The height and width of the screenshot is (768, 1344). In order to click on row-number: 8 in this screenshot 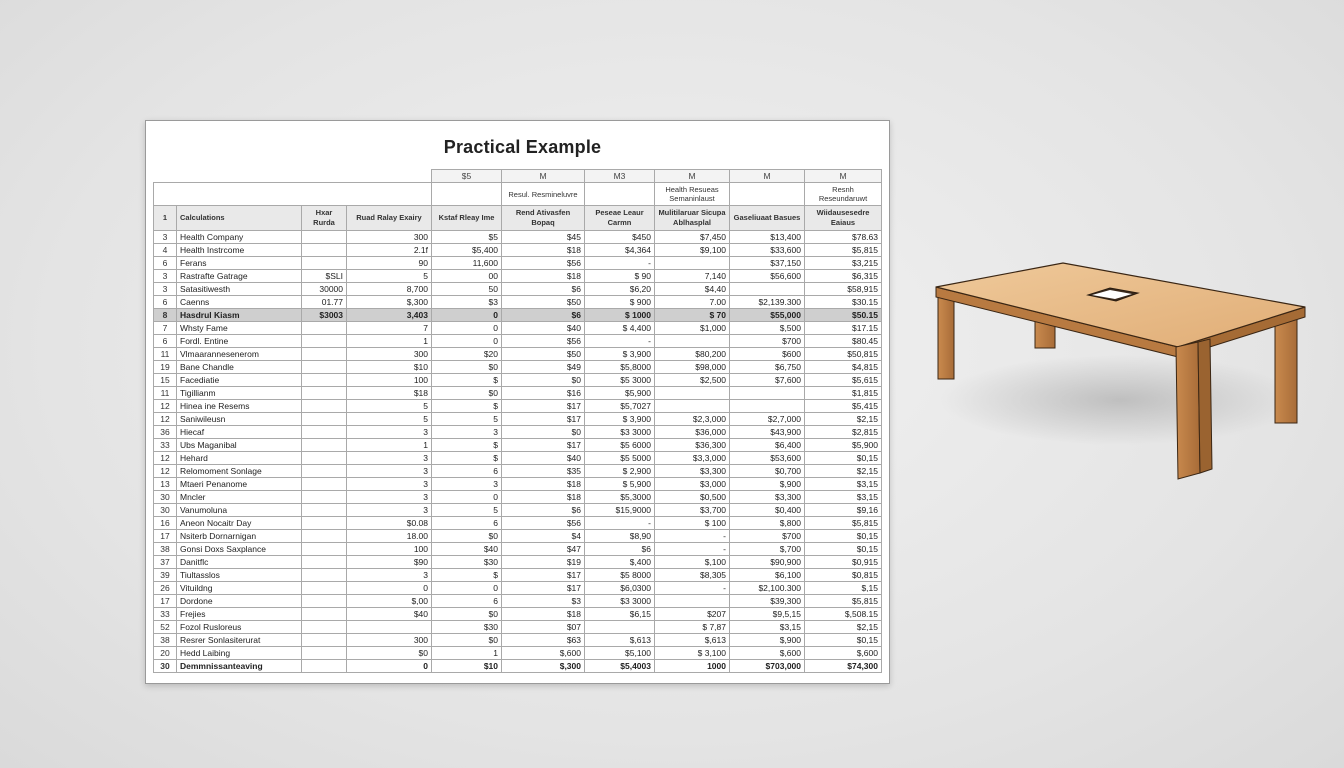, I will do `click(165, 315)`.